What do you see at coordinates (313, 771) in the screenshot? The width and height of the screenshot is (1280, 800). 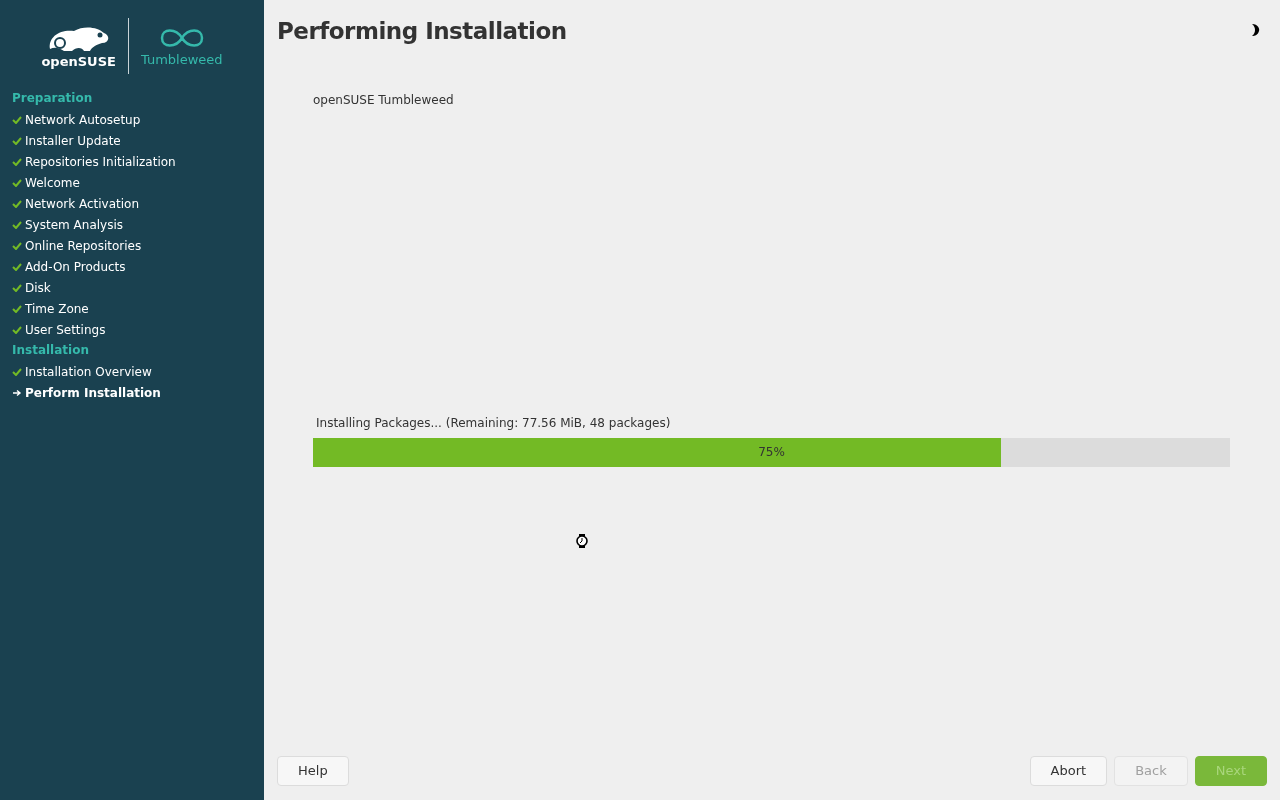 I see `action-button: Help` at bounding box center [313, 771].